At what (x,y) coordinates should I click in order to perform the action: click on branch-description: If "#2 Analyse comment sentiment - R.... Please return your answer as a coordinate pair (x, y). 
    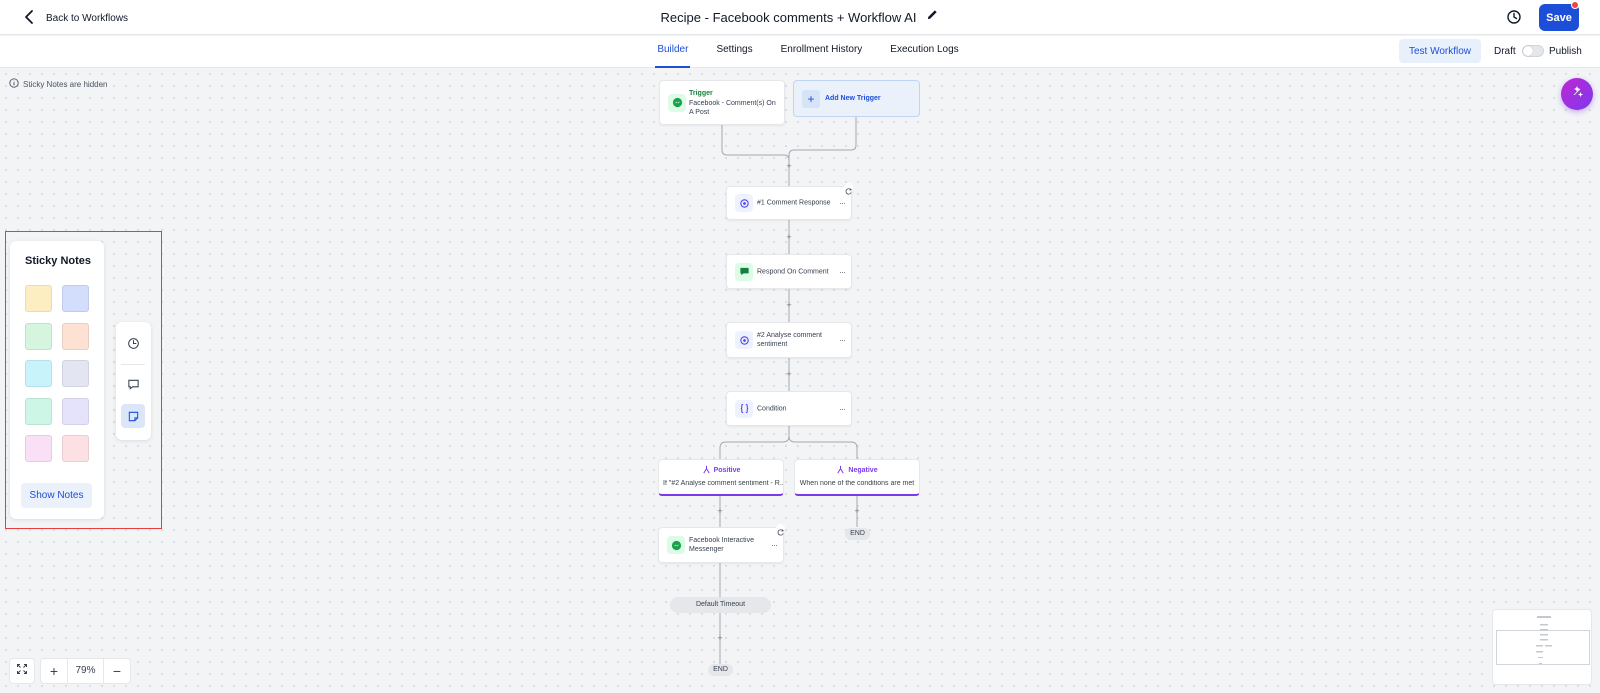
    Looking at the image, I should click on (723, 483).